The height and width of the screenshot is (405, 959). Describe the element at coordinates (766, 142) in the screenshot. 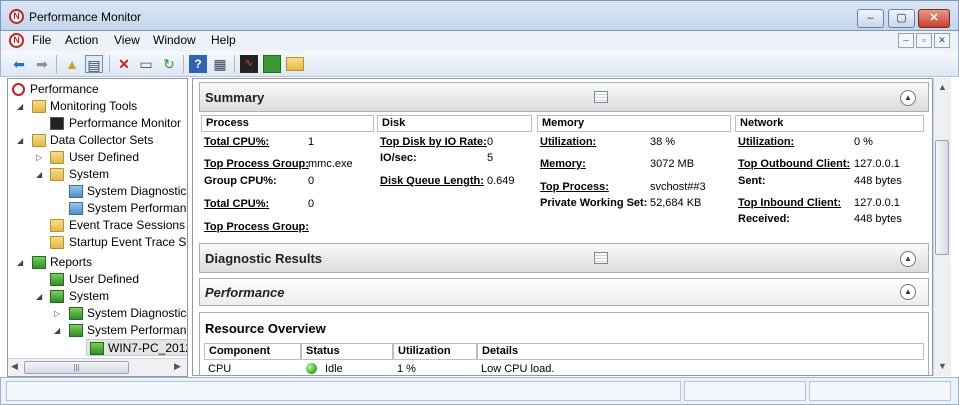

I see `network-utilization-label: Utilization:` at that location.